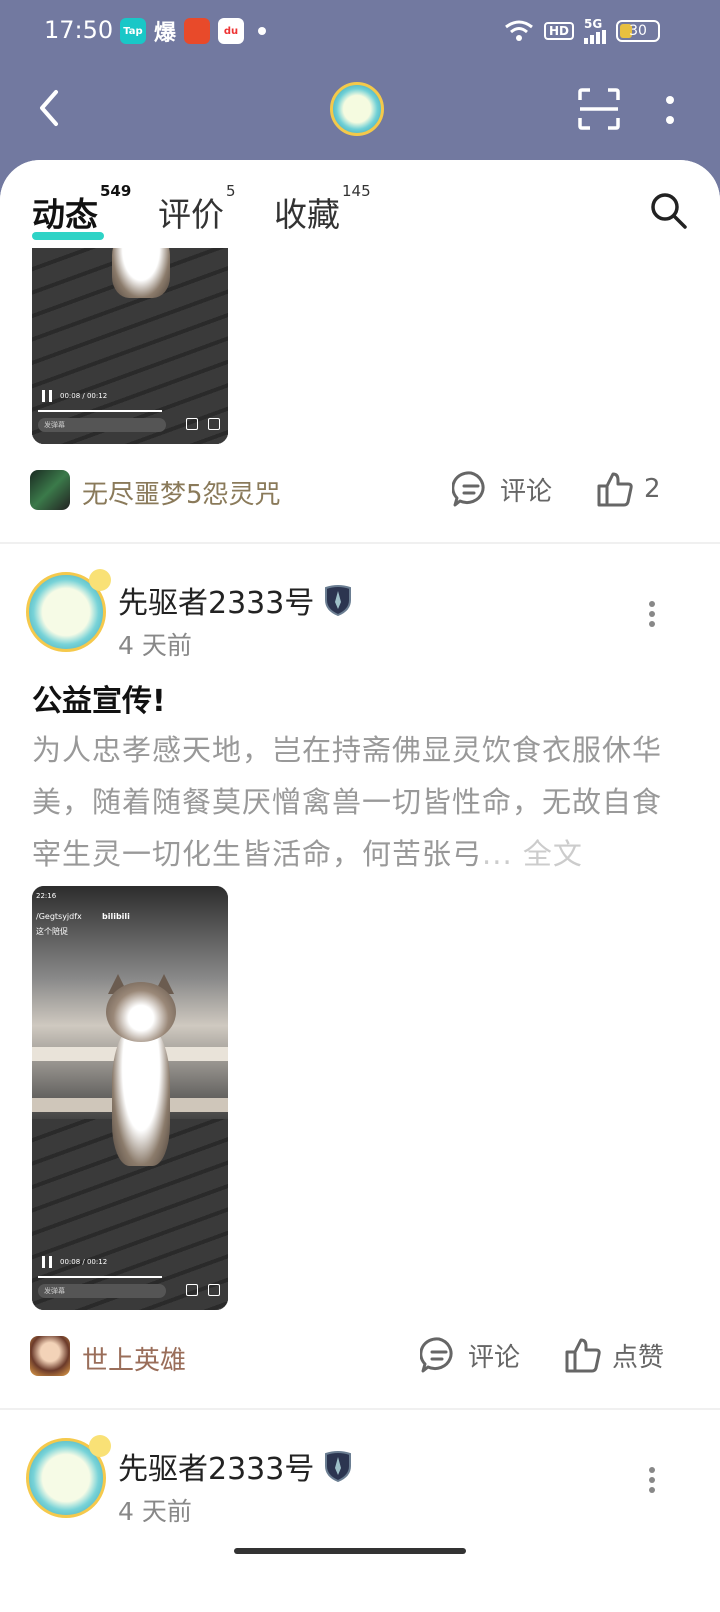 The width and height of the screenshot is (720, 1612). What do you see at coordinates (231, 31) in the screenshot?
I see `du-app-icon: du` at bounding box center [231, 31].